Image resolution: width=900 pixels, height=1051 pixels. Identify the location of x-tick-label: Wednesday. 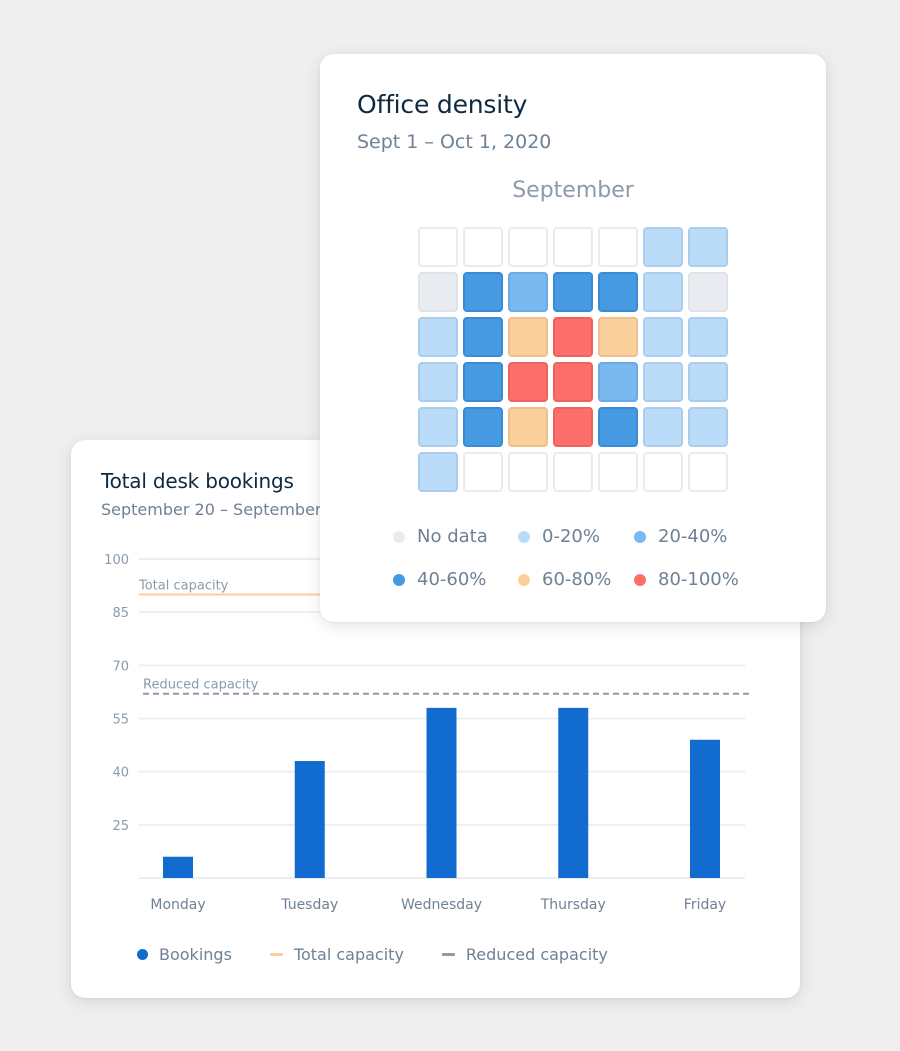
(441, 905).